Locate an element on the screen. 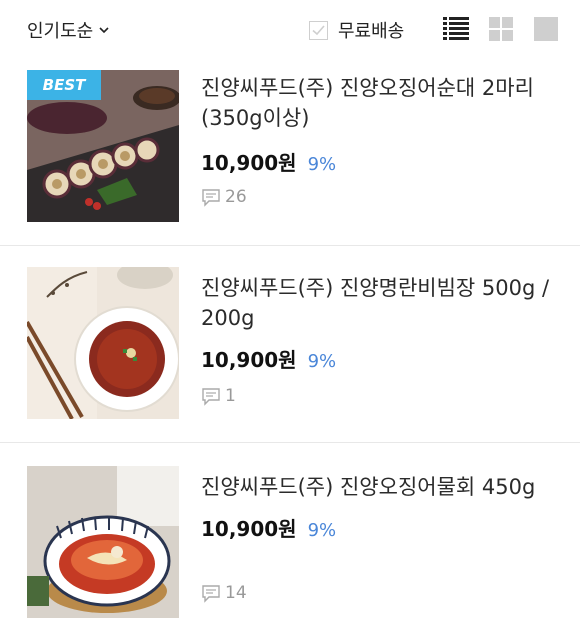  product-title: 진양씨푸드(주) 진양명란비빔장 500g / 200g is located at coordinates (378, 303).